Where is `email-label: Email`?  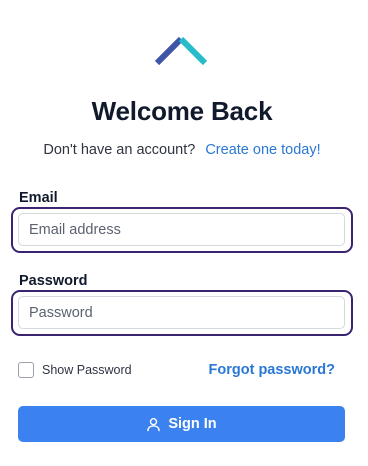
email-label: Email is located at coordinates (38, 198).